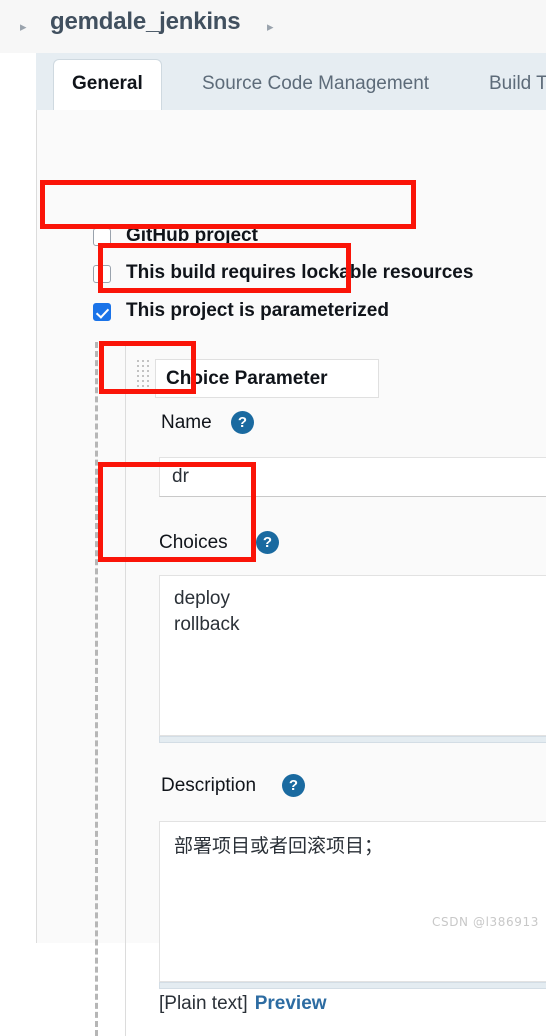 This screenshot has height=1036, width=546. Describe the element at coordinates (352, 739) in the screenshot. I see `choices-resize-handle` at that location.